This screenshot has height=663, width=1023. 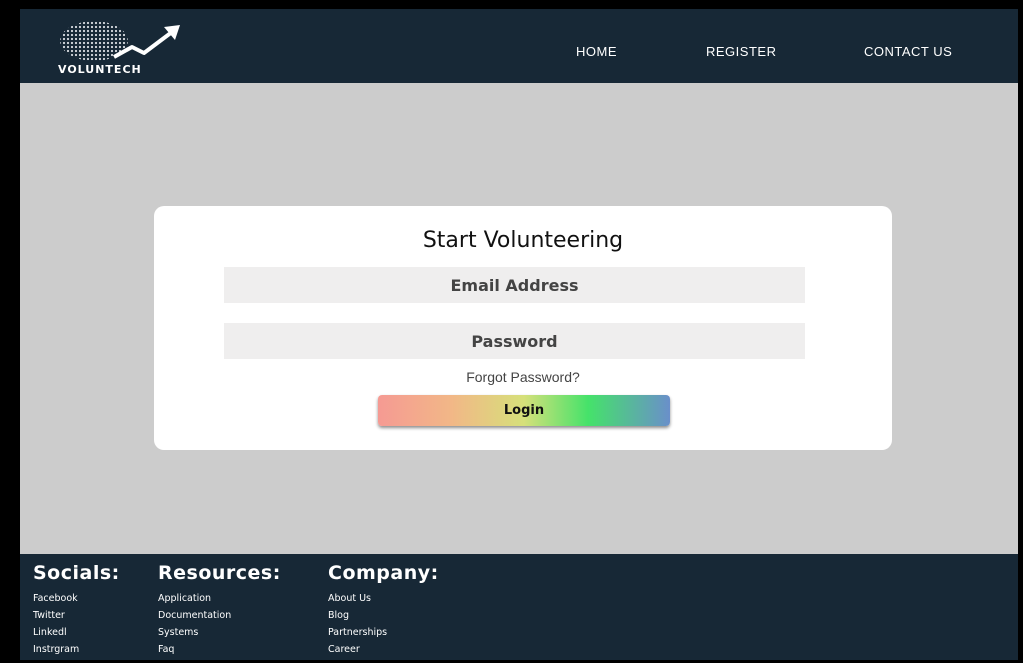 What do you see at coordinates (383, 615) in the screenshot?
I see `footer-link-blog: Blog` at bounding box center [383, 615].